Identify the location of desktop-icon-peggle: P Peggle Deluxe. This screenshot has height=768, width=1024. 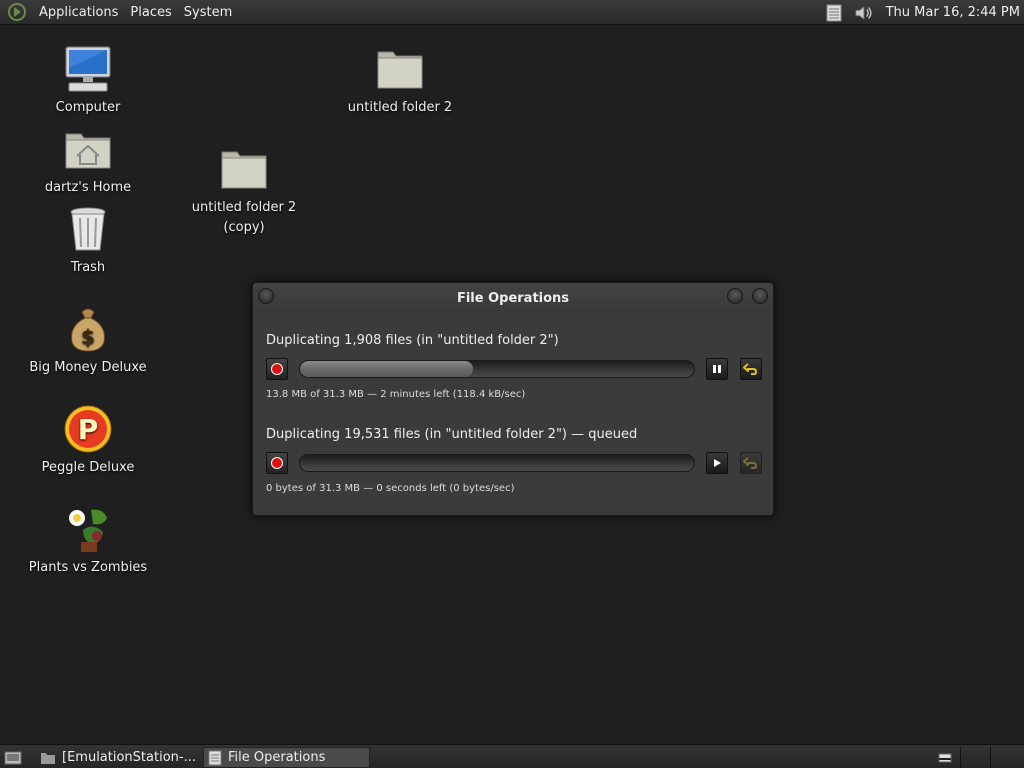
(88, 441).